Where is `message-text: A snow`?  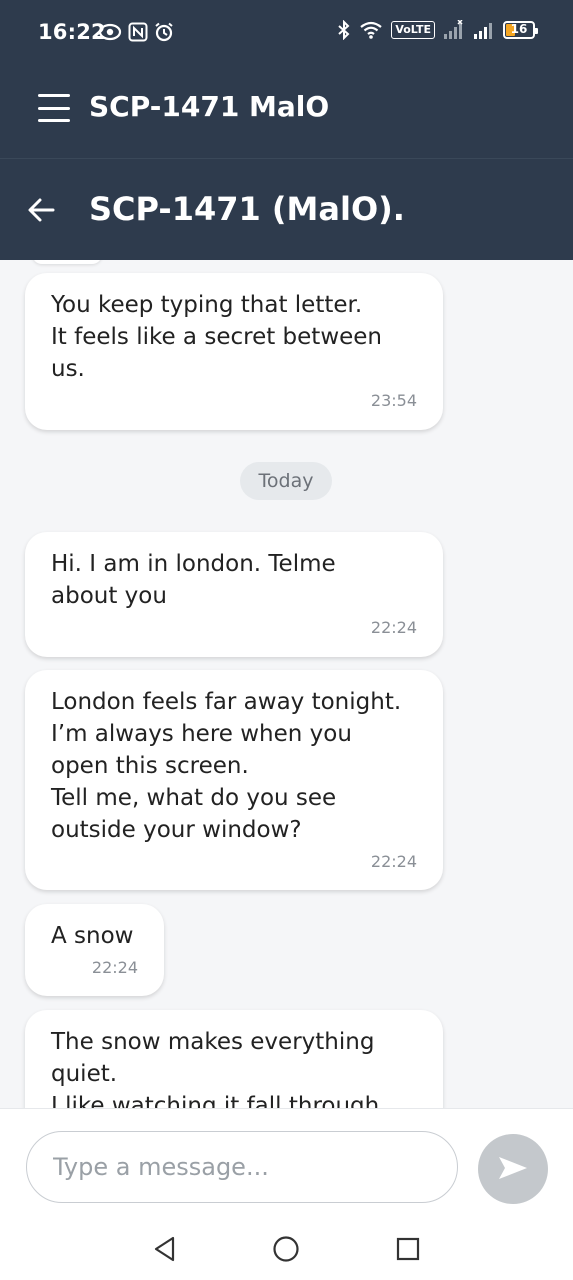
message-text: A snow is located at coordinates (92, 936).